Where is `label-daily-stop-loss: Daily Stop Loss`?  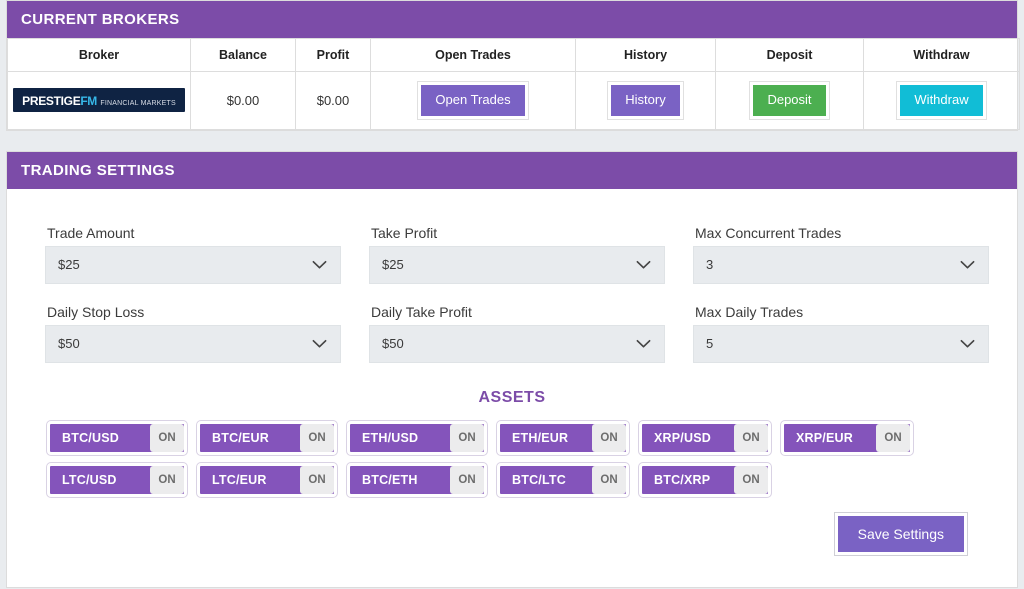
label-daily-stop-loss: Daily Stop Loss is located at coordinates (96, 311).